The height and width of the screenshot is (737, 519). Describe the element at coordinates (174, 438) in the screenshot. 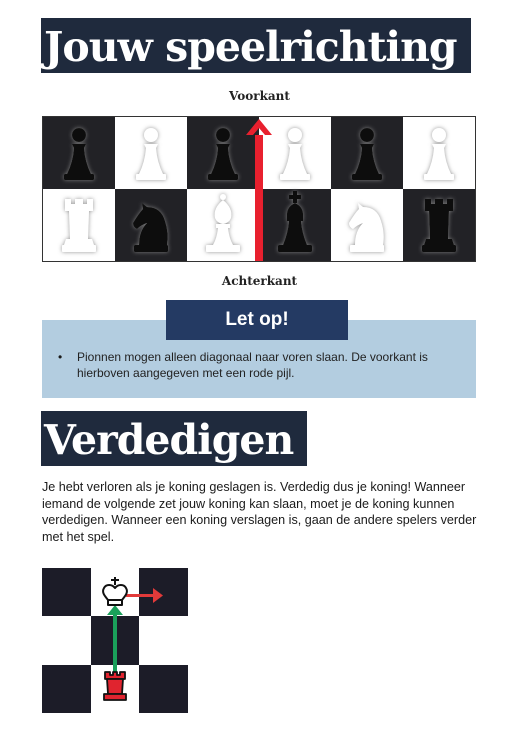

I see `section-heading-verdedigen: Verdedigen` at that location.